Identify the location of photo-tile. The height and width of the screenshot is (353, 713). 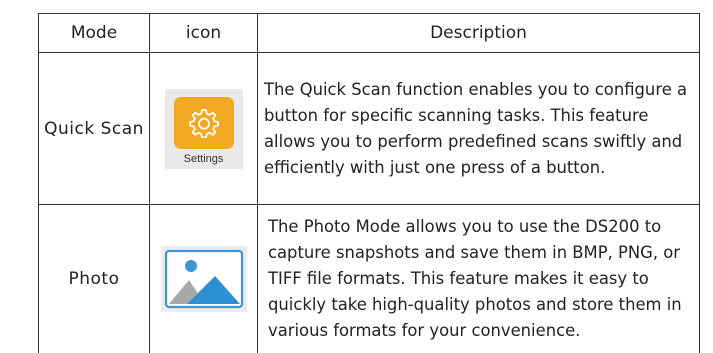
(203, 279).